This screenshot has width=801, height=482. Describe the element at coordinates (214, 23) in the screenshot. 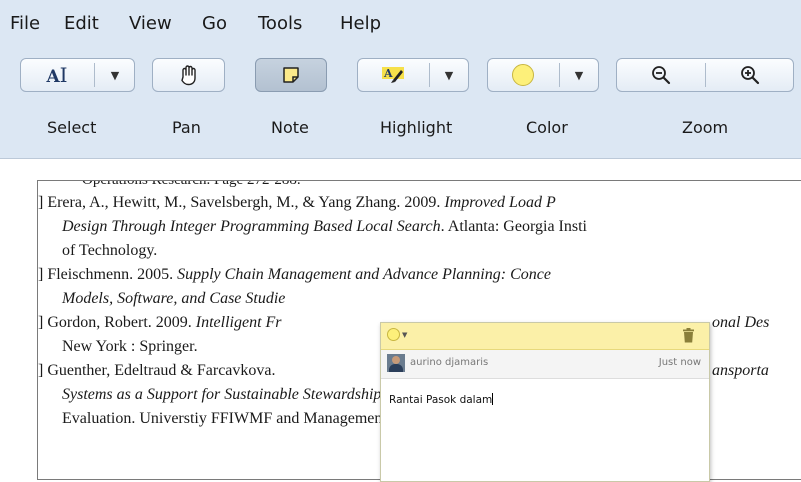

I see `menu-go: Go` at that location.